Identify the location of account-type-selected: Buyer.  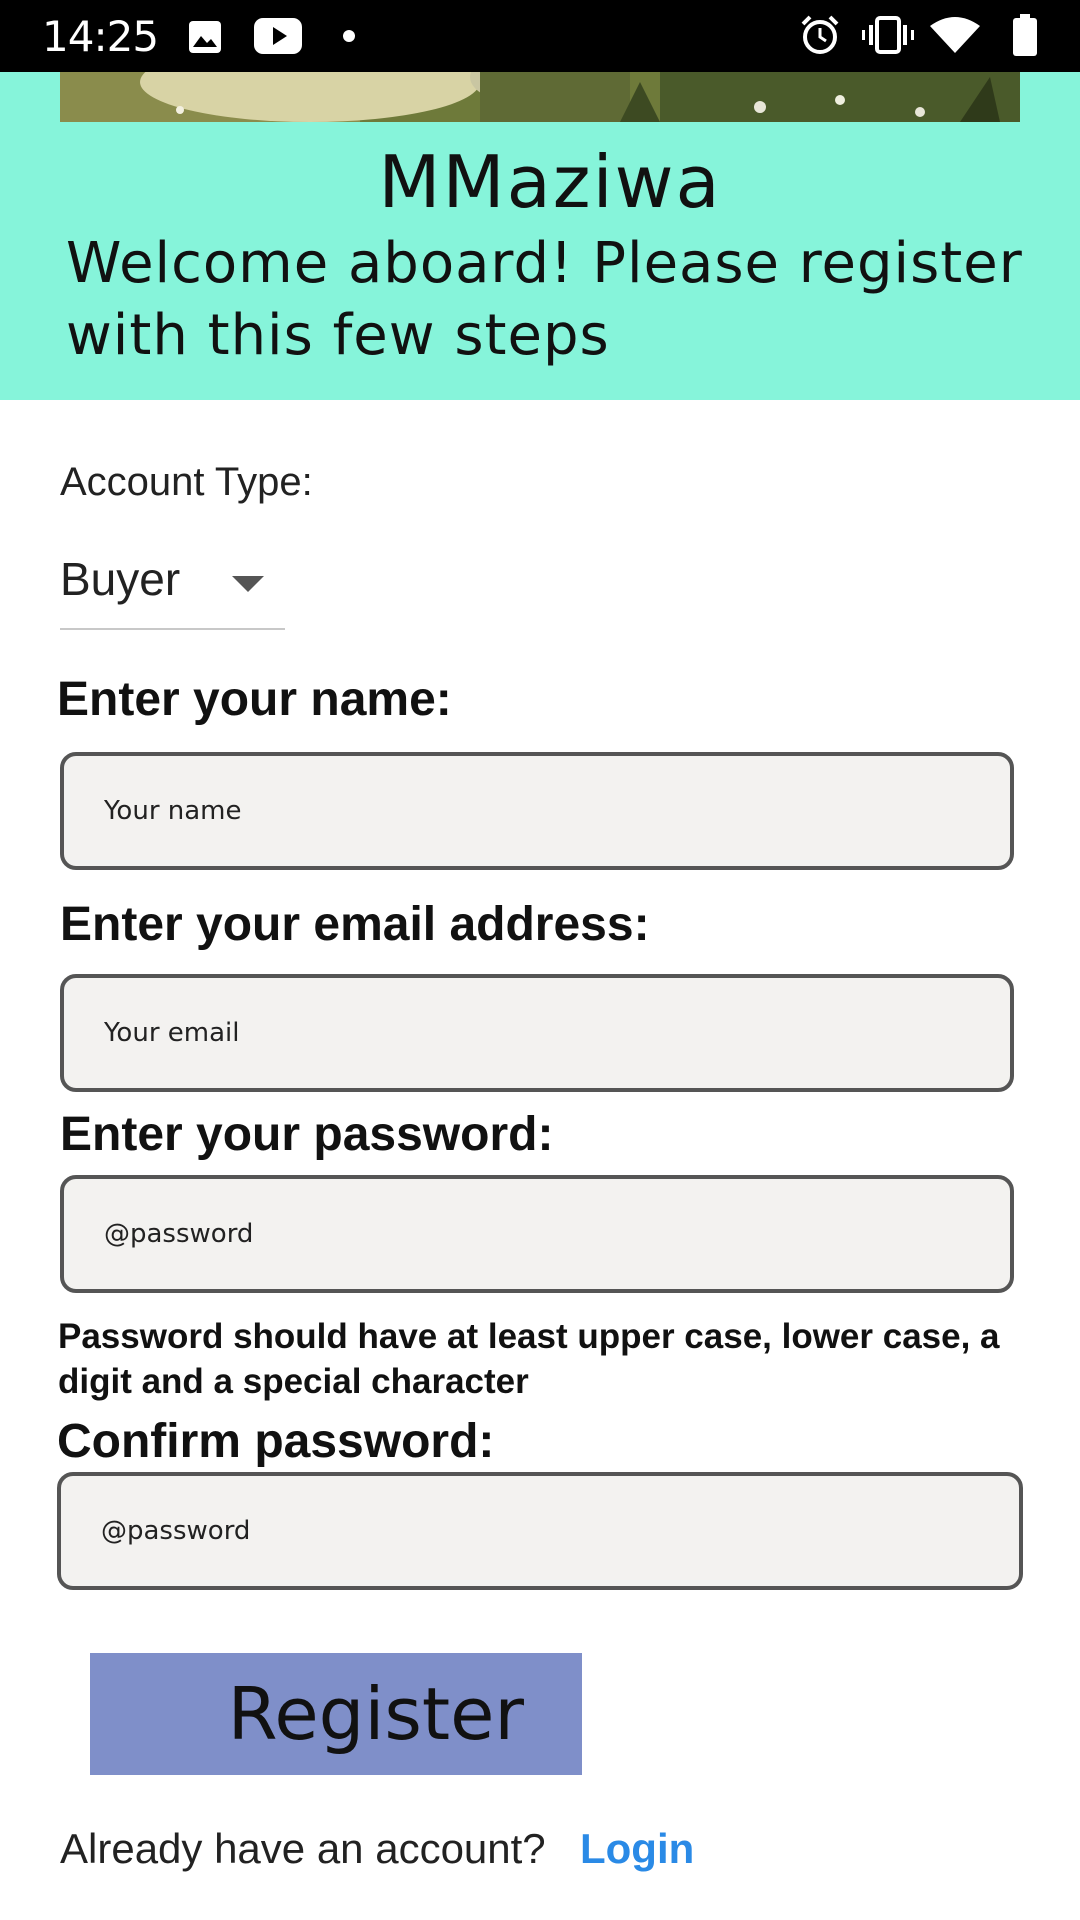
(120, 579).